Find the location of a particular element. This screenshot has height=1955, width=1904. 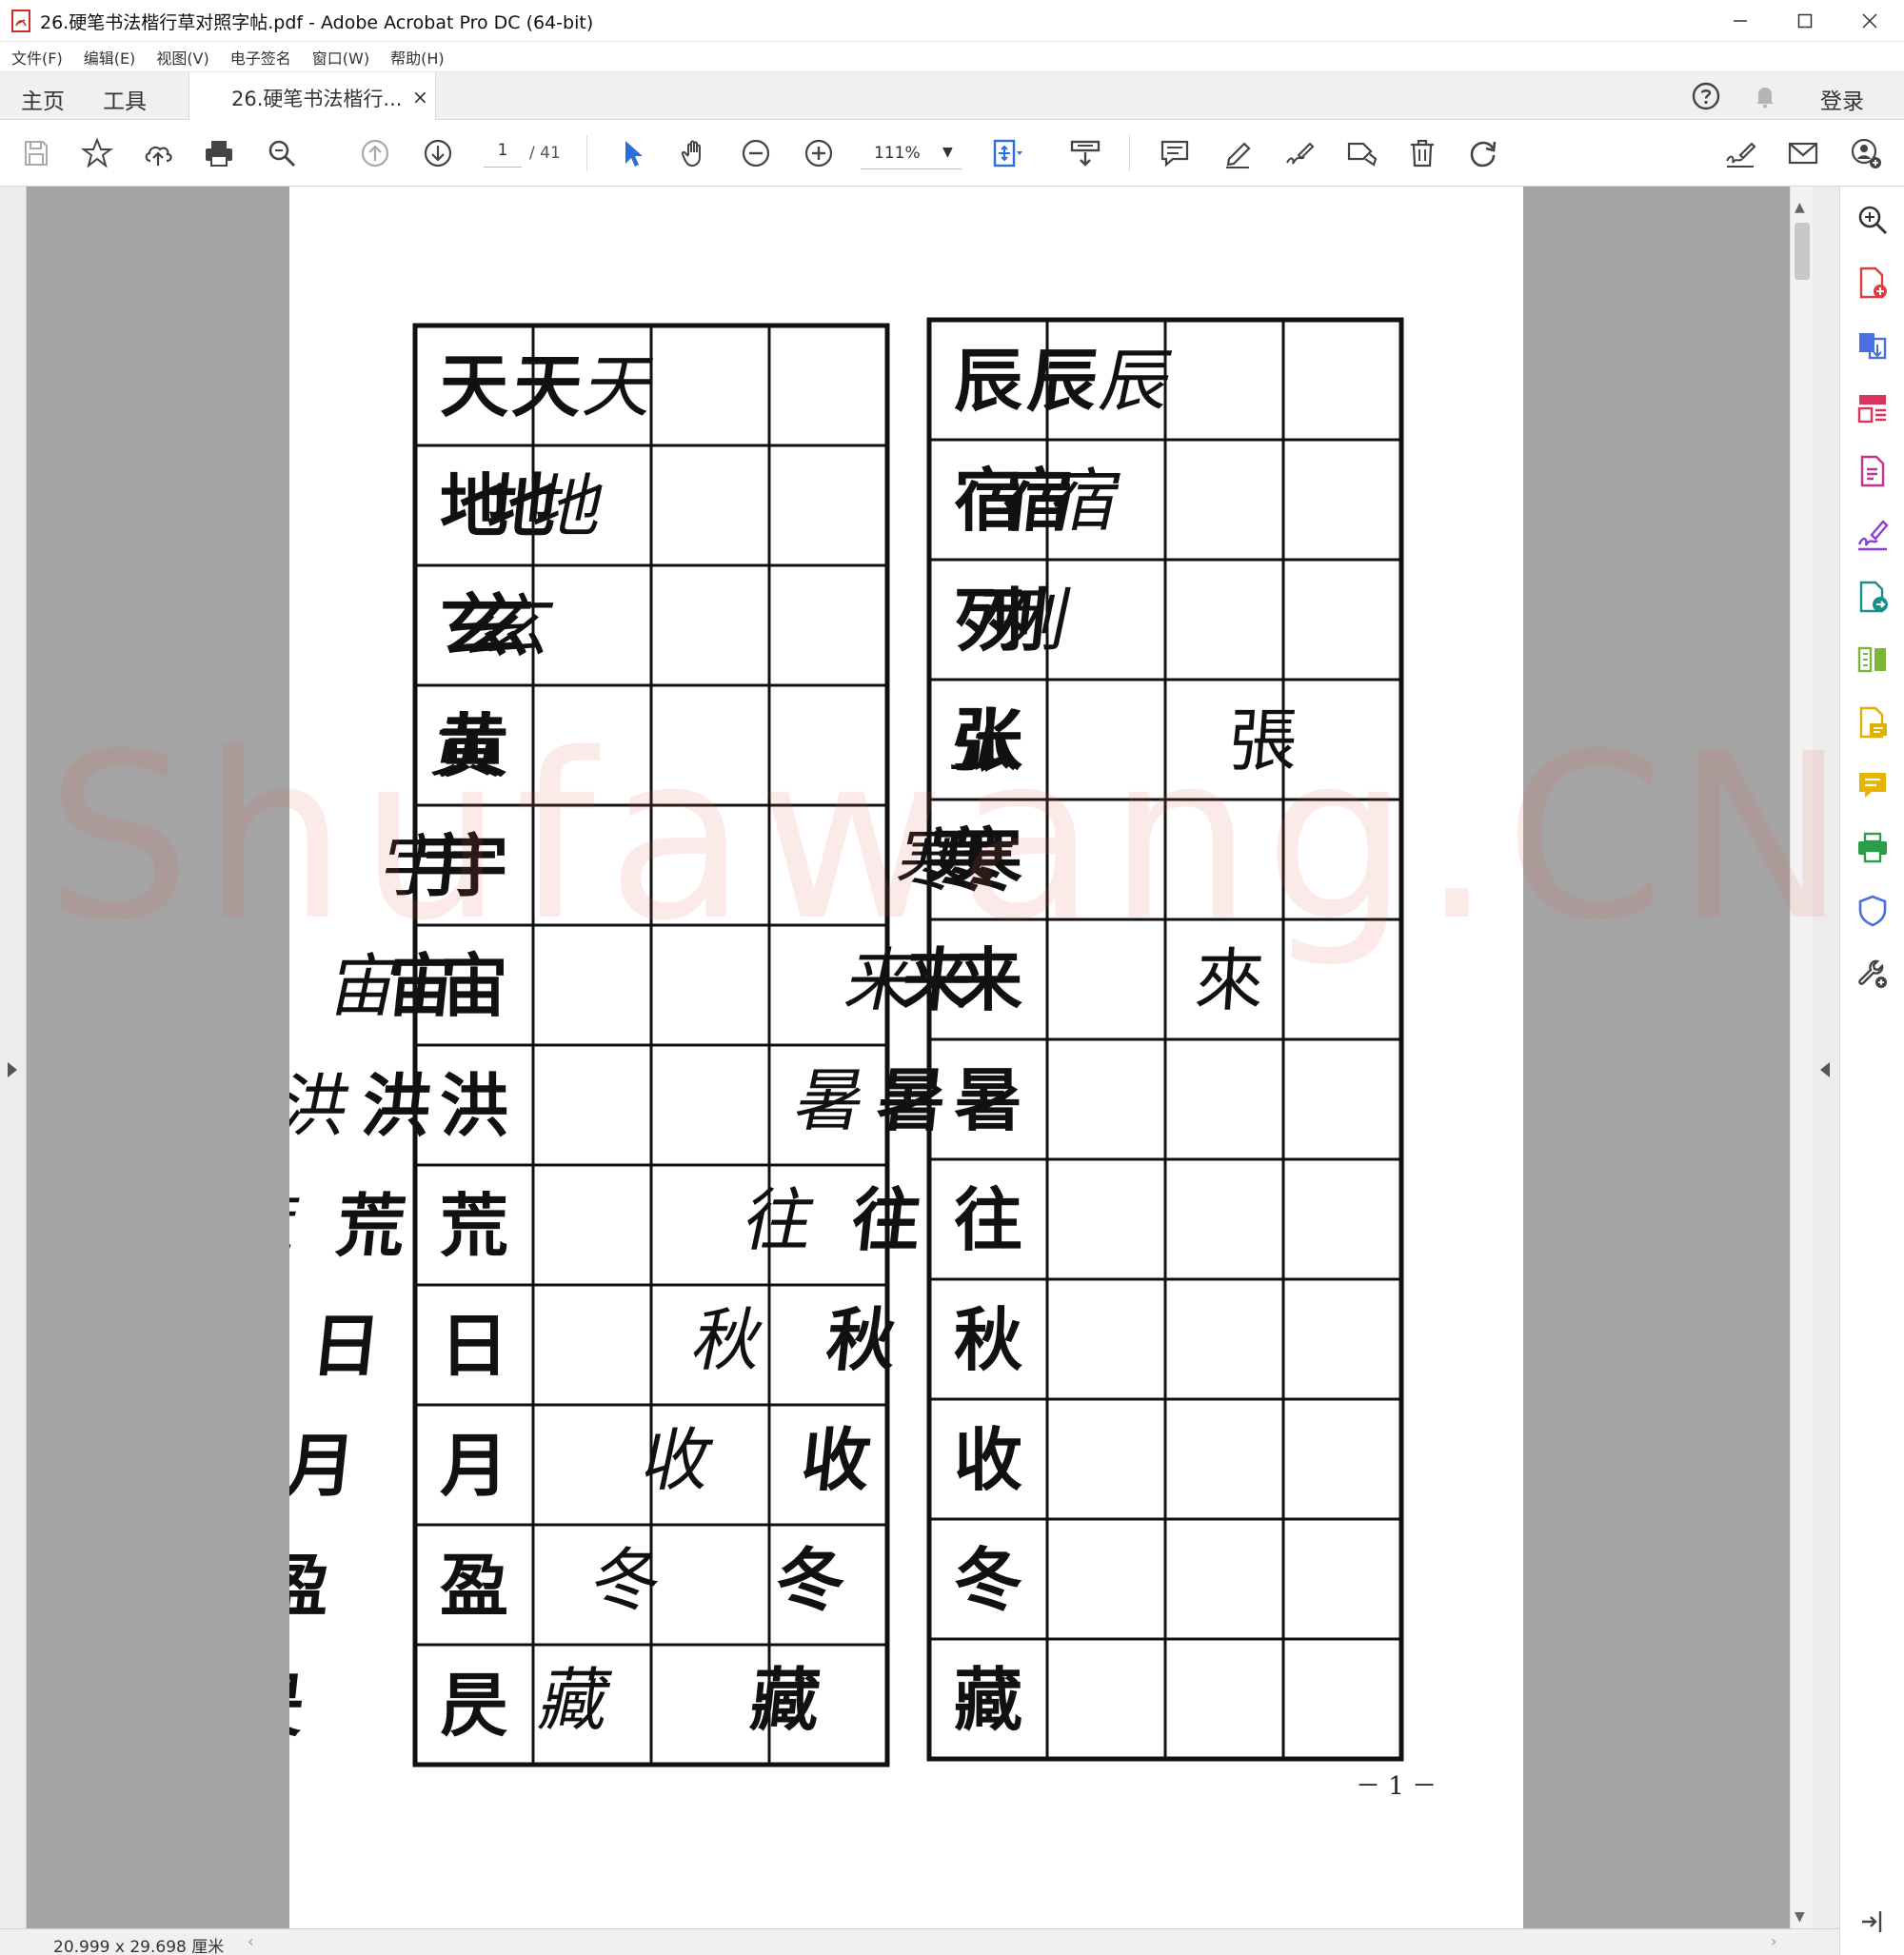

fill-sign-button is located at coordinates (1740, 153).